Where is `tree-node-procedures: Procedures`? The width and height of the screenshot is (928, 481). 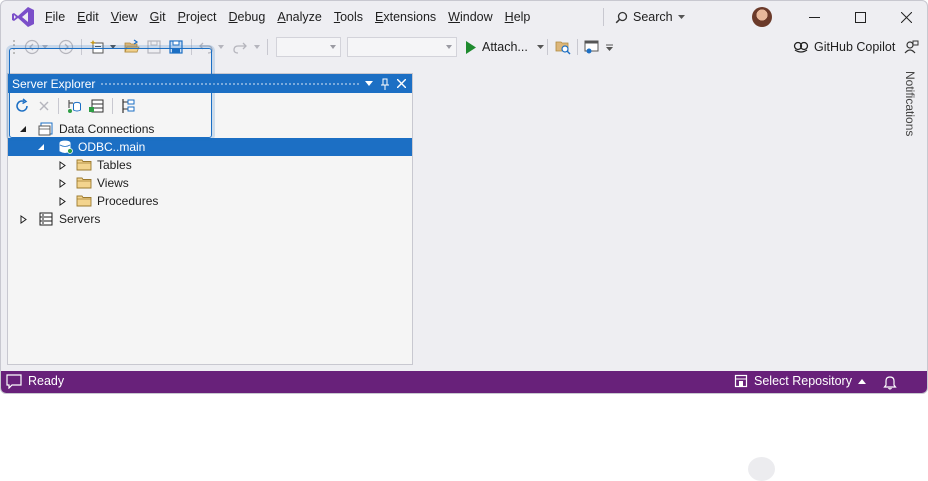 tree-node-procedures: Procedures is located at coordinates (210, 201).